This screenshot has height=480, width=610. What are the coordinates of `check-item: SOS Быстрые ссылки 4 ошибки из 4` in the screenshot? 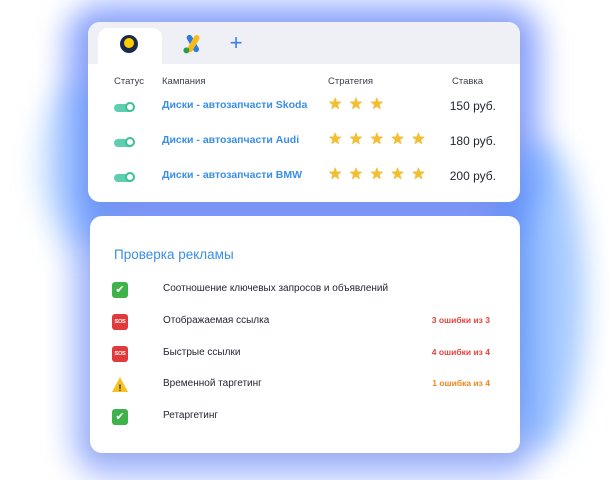 It's located at (305, 357).